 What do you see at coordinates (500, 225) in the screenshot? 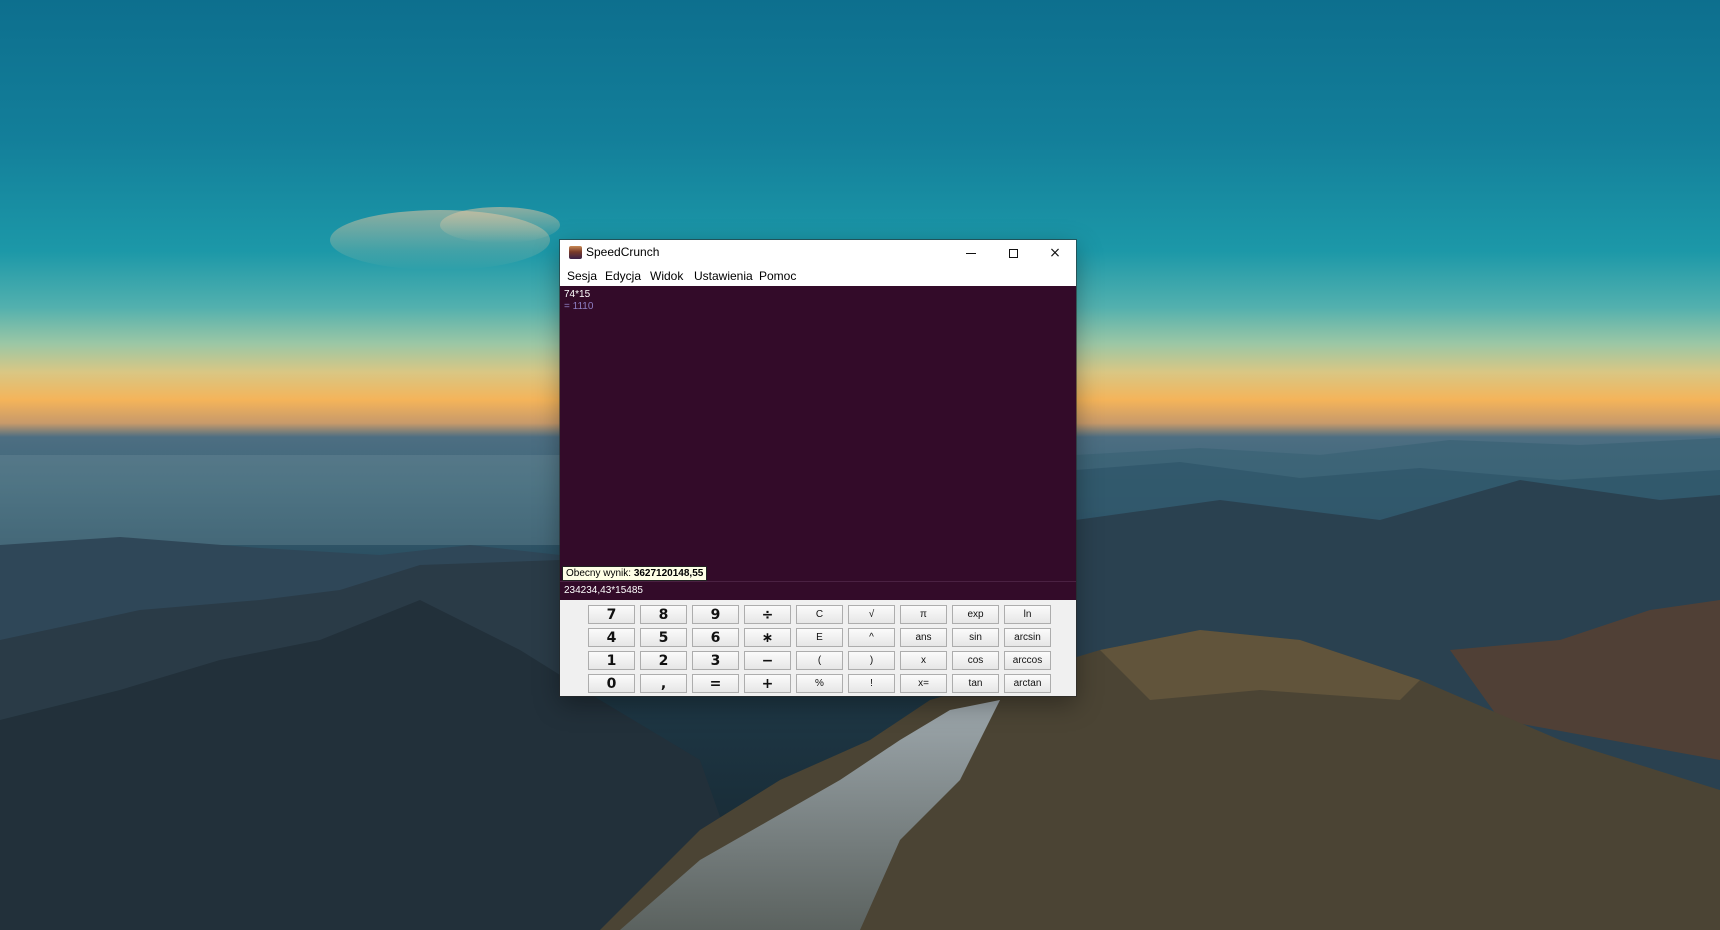
I see `cloud` at bounding box center [500, 225].